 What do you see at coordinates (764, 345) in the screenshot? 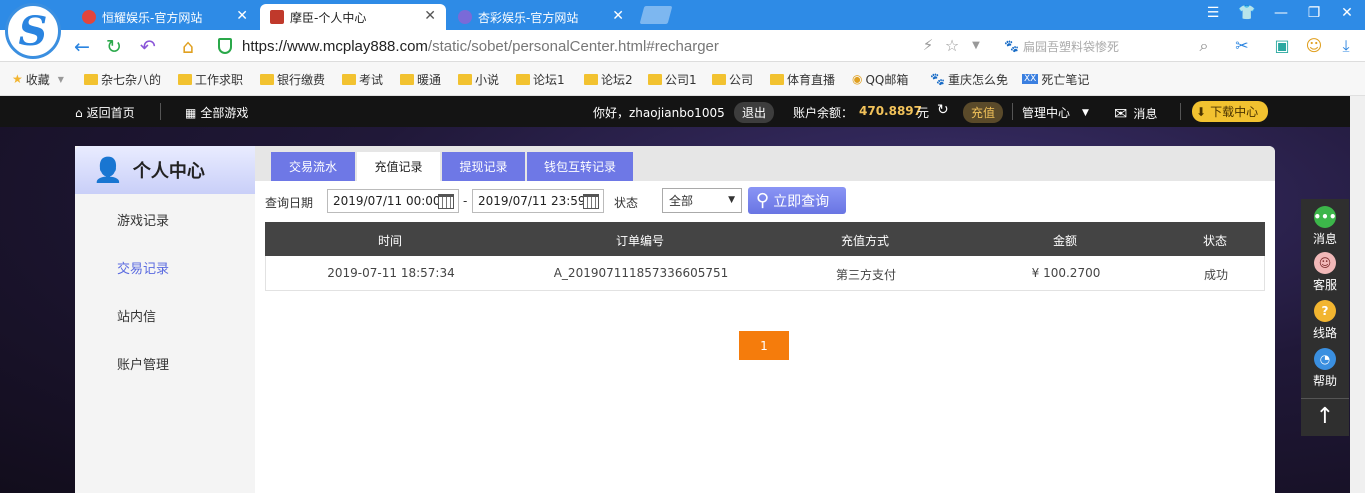
I see `pagination-page-button: 1` at bounding box center [764, 345].